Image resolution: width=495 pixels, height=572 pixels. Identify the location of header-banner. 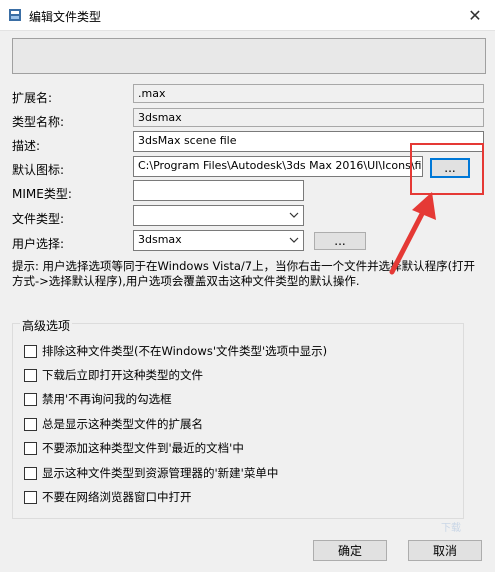
(249, 56).